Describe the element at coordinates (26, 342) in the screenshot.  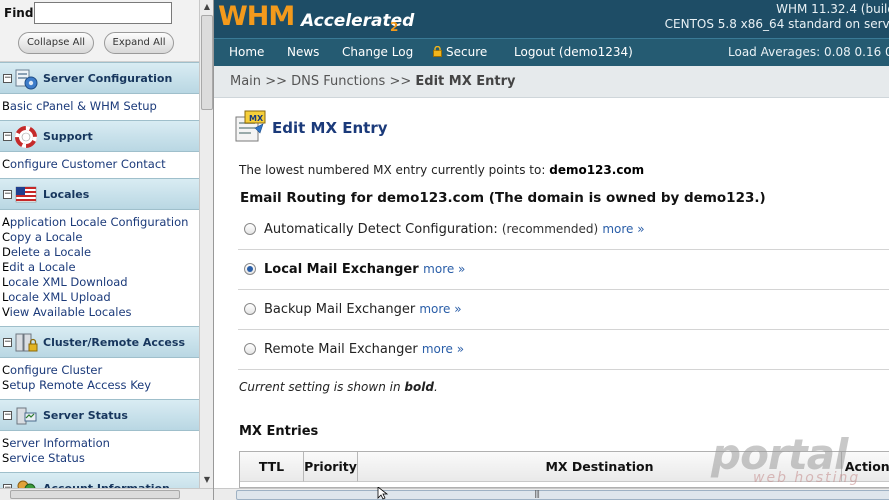
I see `servers-lock-icon` at that location.